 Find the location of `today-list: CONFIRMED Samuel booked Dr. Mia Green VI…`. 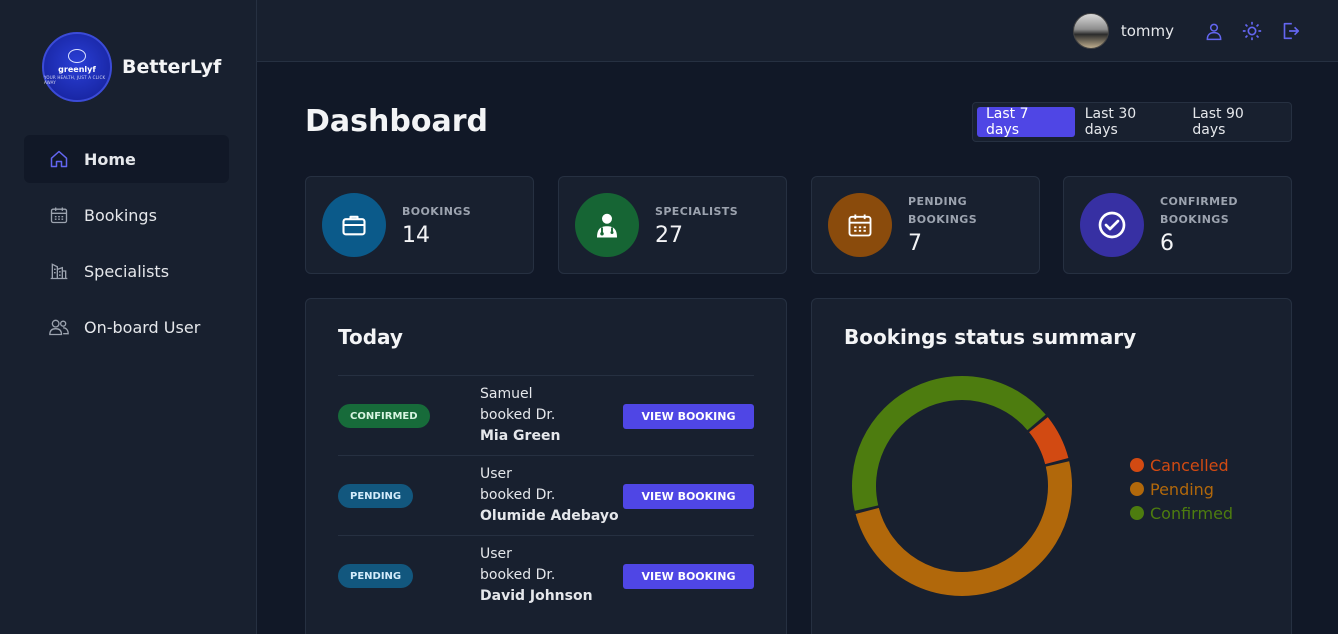

today-list: CONFIRMED Samuel booked Dr. Mia Green VI… is located at coordinates (546, 495).